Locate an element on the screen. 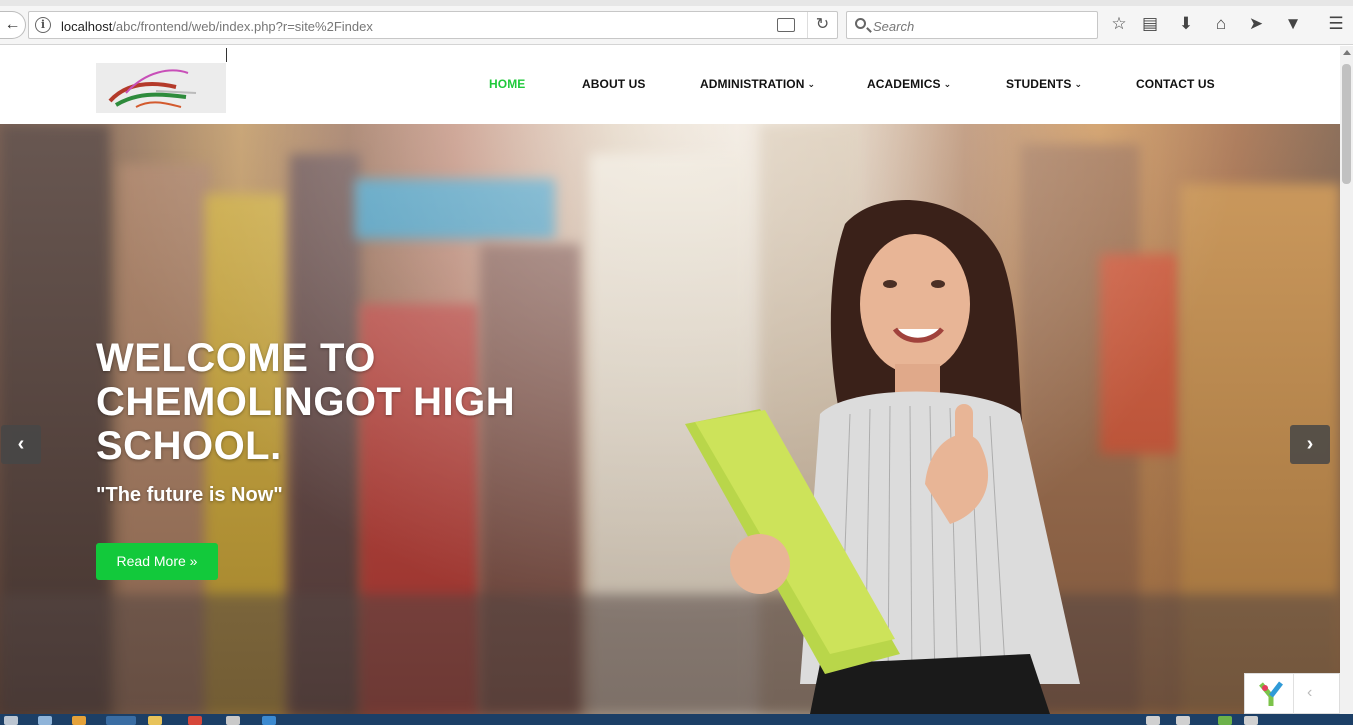  nav-home: HOME is located at coordinates (507, 84).